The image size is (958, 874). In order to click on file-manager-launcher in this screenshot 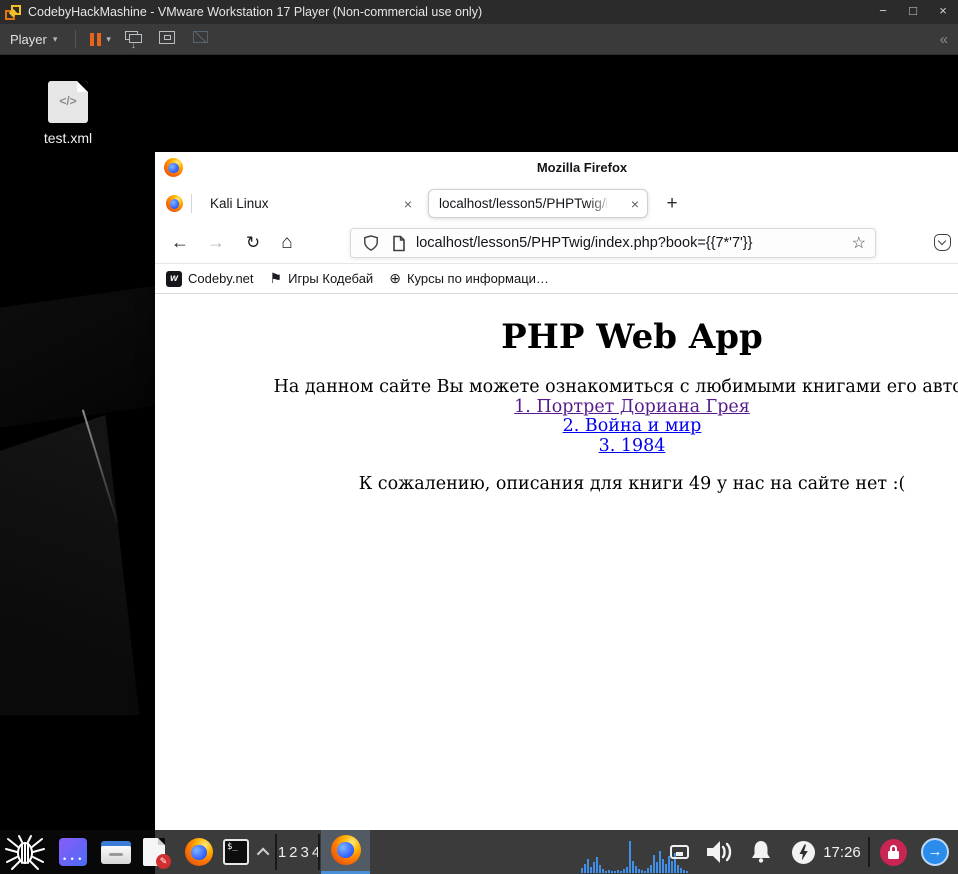, I will do `click(116, 852)`.